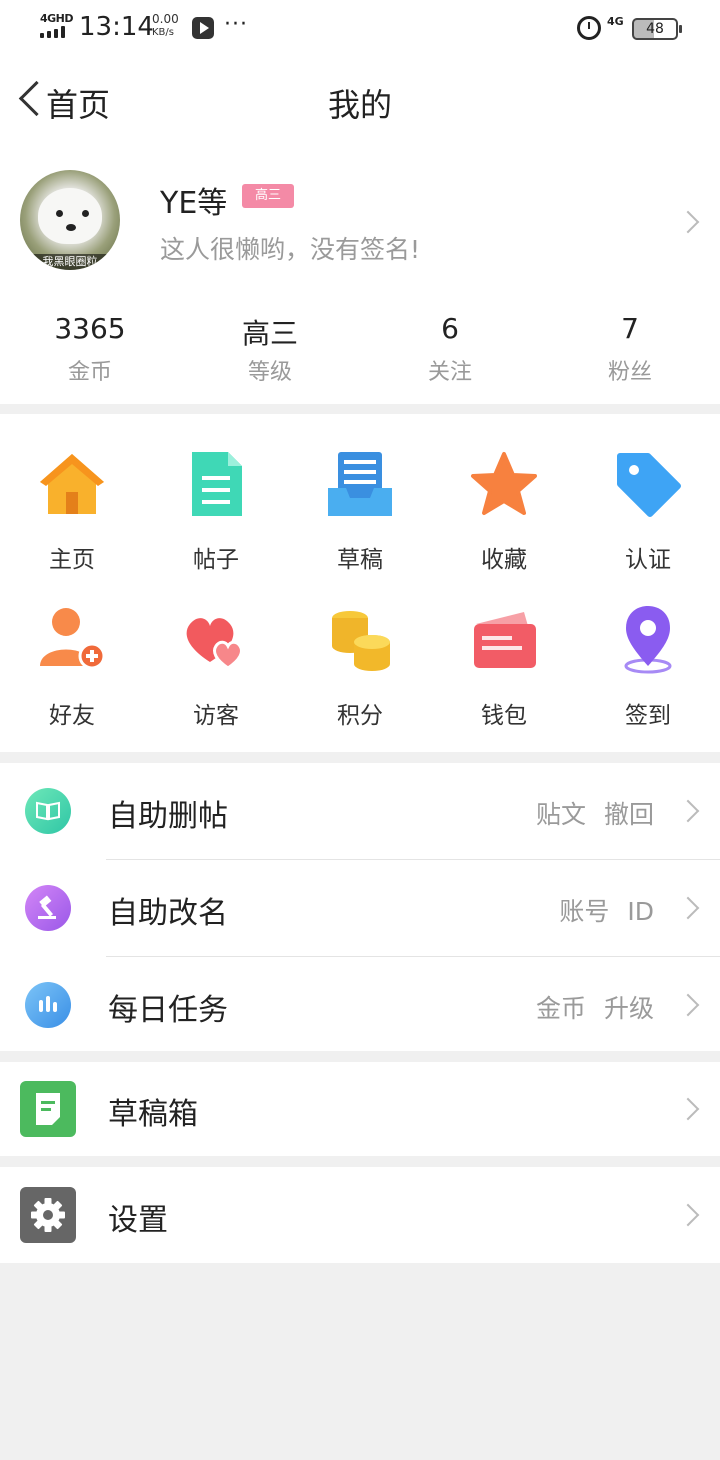 The image size is (720, 1460). What do you see at coordinates (450, 349) in the screenshot?
I see `stat-following: 6 关注` at bounding box center [450, 349].